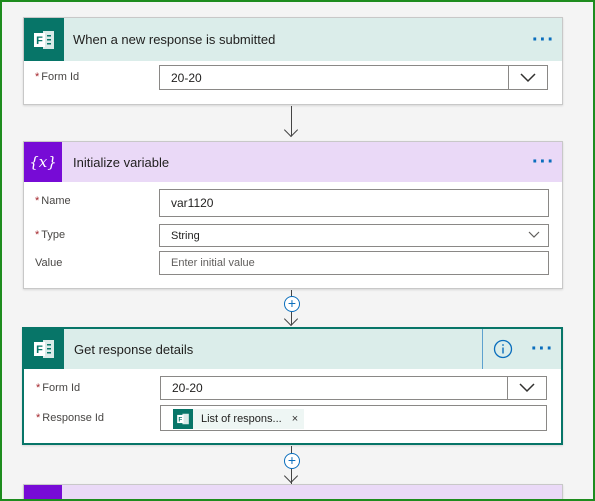  What do you see at coordinates (53, 201) in the screenshot?
I see `name-label: * Name` at bounding box center [53, 201].